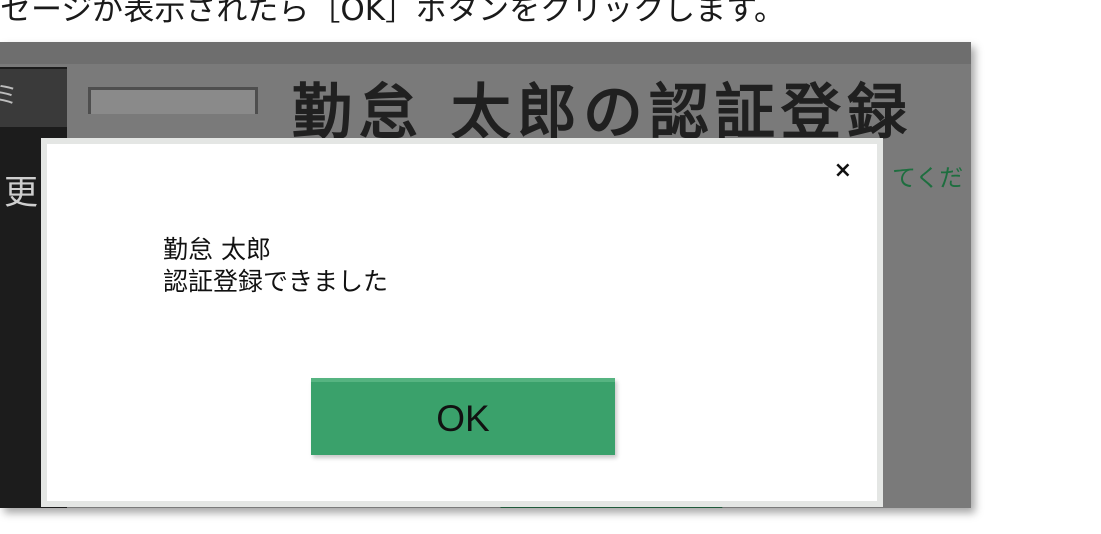 This screenshot has width=1101, height=534. Describe the element at coordinates (393, 14) in the screenshot. I see `instruction-caption: セージが表示されたら［OK］ボタンをクリックします。` at that location.